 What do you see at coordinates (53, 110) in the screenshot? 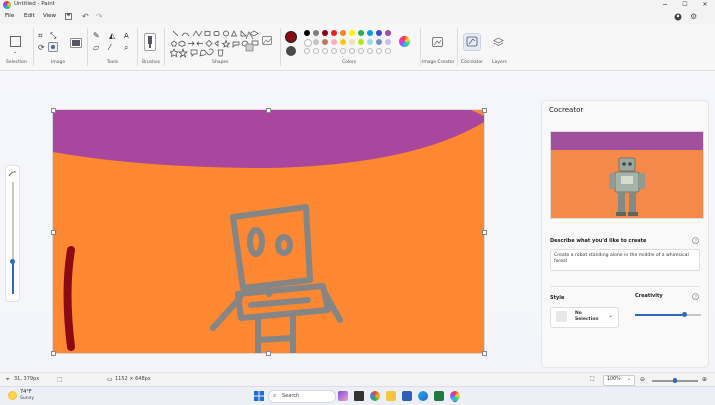
I see `canvas-handle-top-left` at bounding box center [53, 110].